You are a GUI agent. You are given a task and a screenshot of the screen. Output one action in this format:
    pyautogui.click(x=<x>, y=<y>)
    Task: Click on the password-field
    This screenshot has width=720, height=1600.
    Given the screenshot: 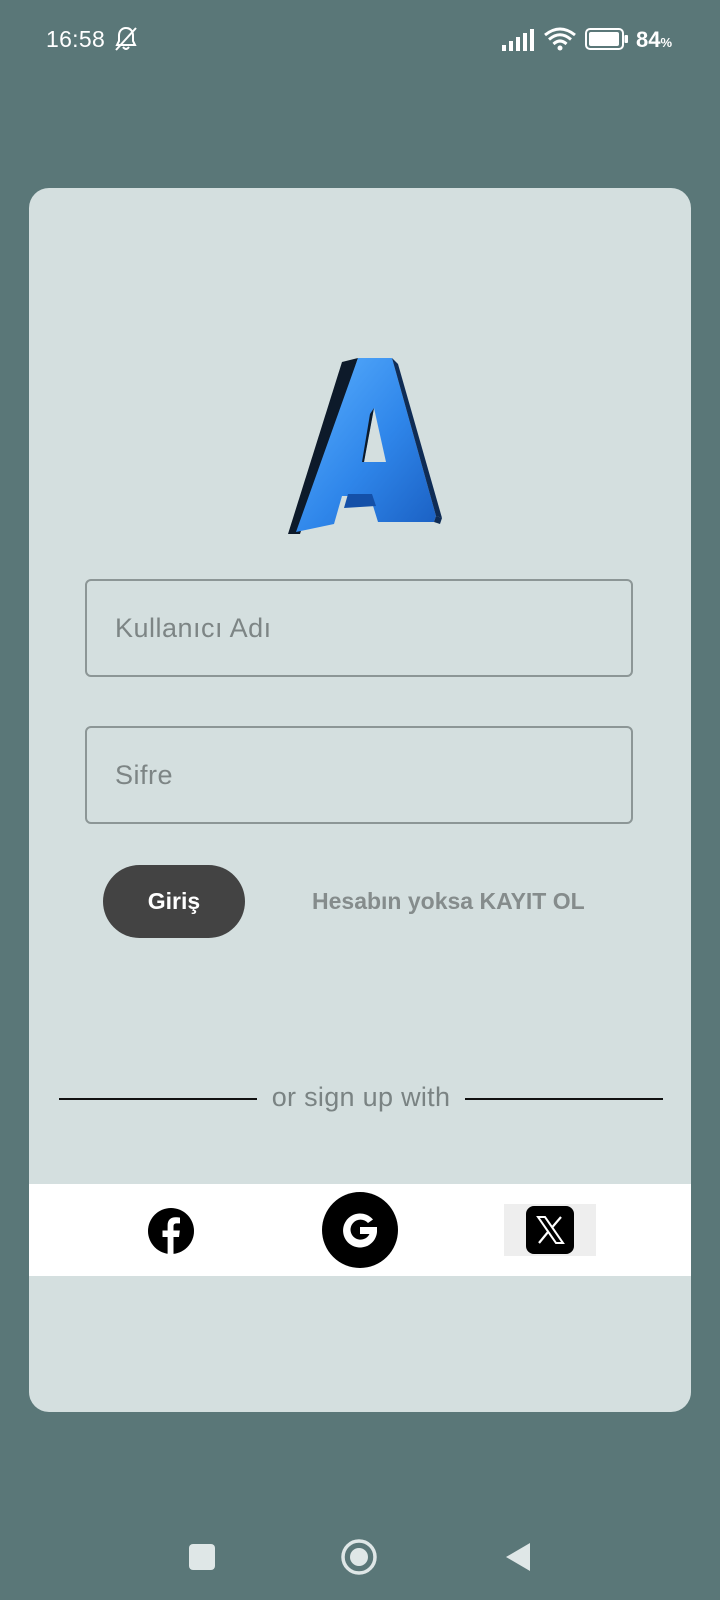 What is the action you would take?
    pyautogui.click(x=359, y=775)
    